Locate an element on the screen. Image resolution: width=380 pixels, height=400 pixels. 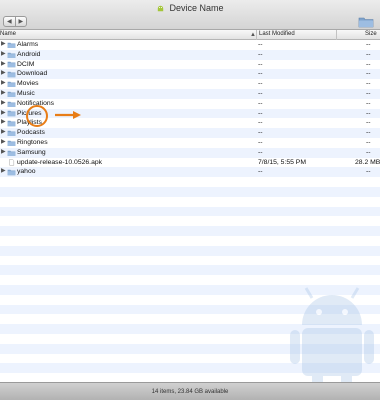
highlight-circle is located at coordinates (37, 116).